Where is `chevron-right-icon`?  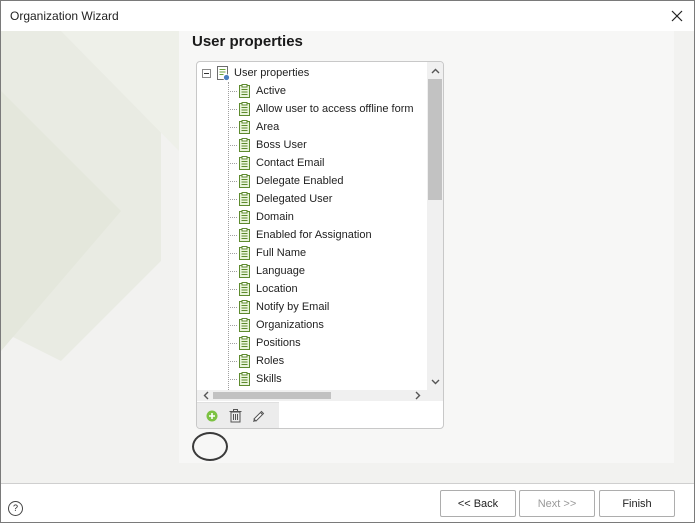 chevron-right-icon is located at coordinates (418, 395).